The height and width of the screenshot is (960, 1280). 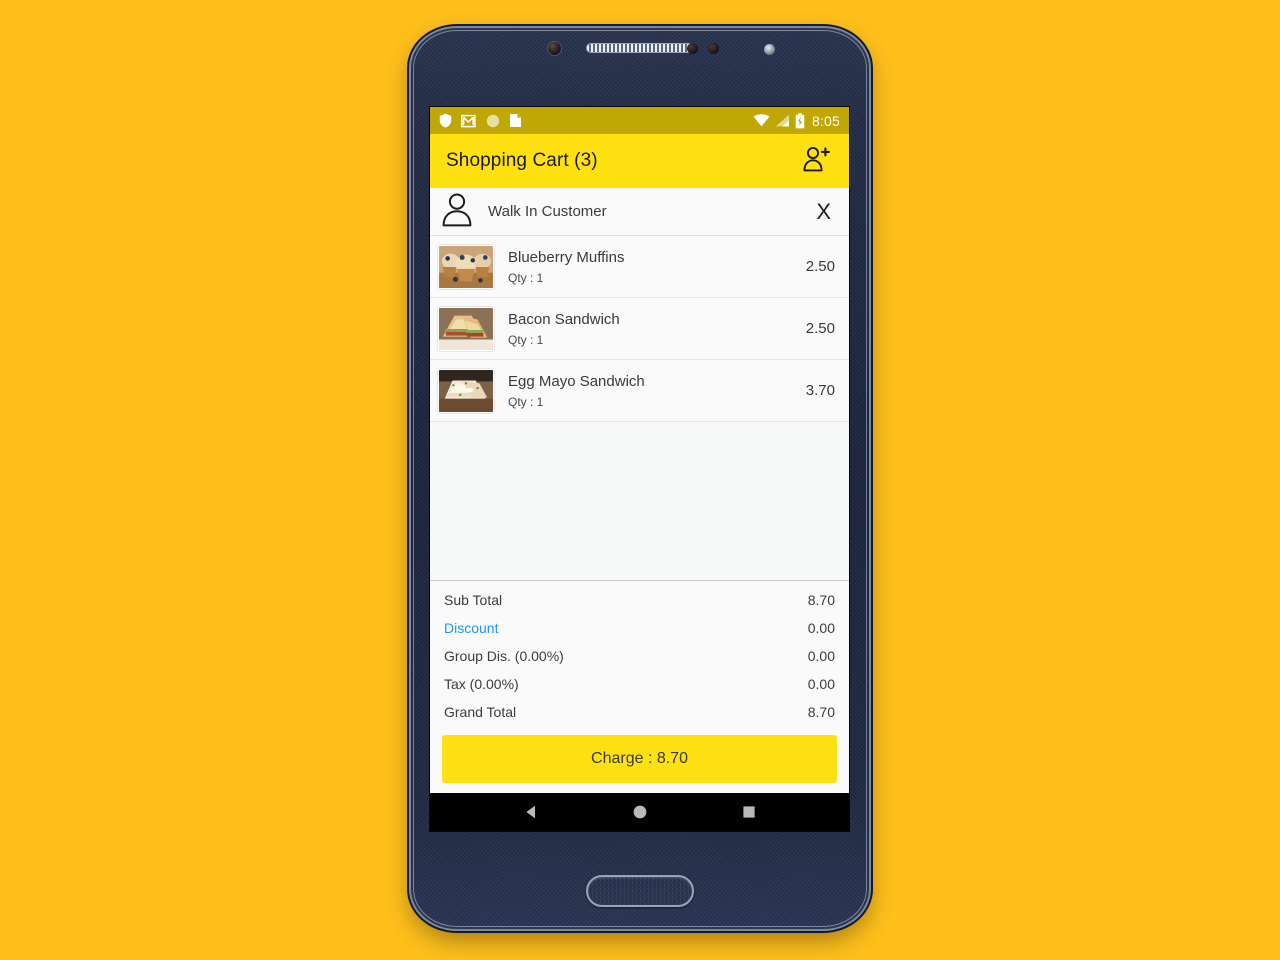 I want to click on signal-icon, so click(x=782, y=120).